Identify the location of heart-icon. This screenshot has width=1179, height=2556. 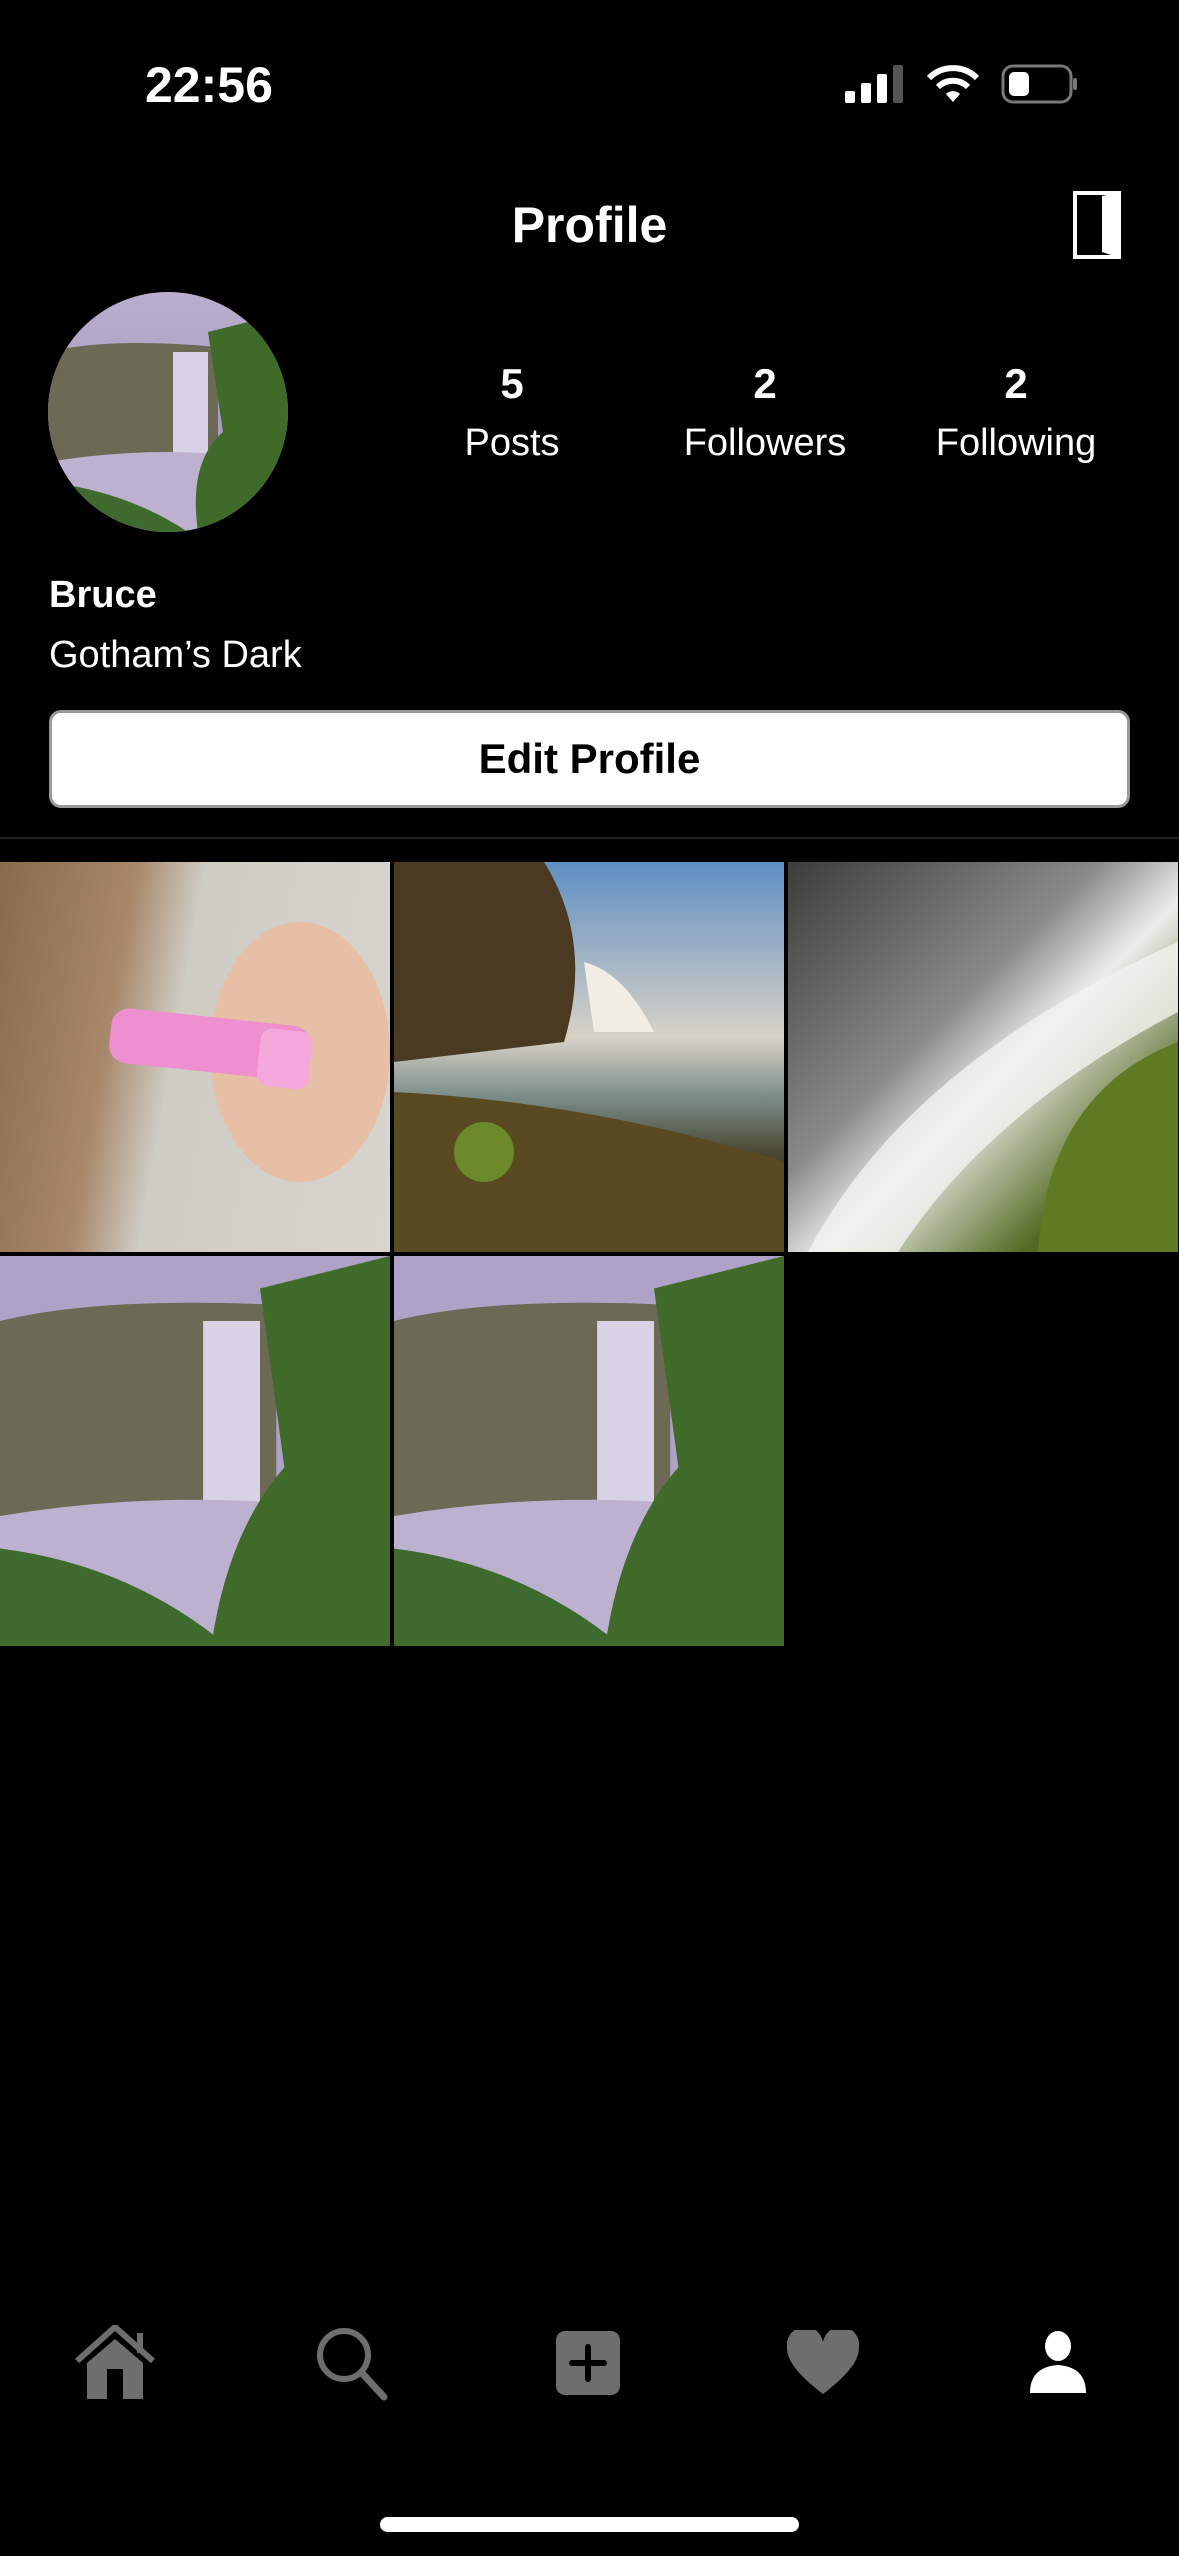
(823, 2362).